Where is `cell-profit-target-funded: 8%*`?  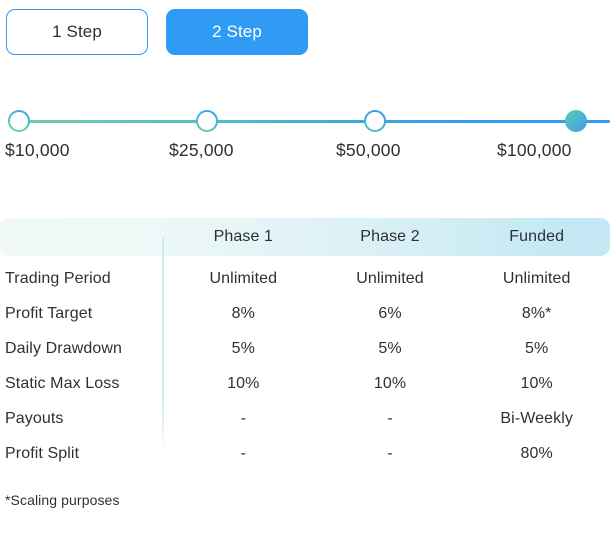 cell-profit-target-funded: 8%* is located at coordinates (536, 313).